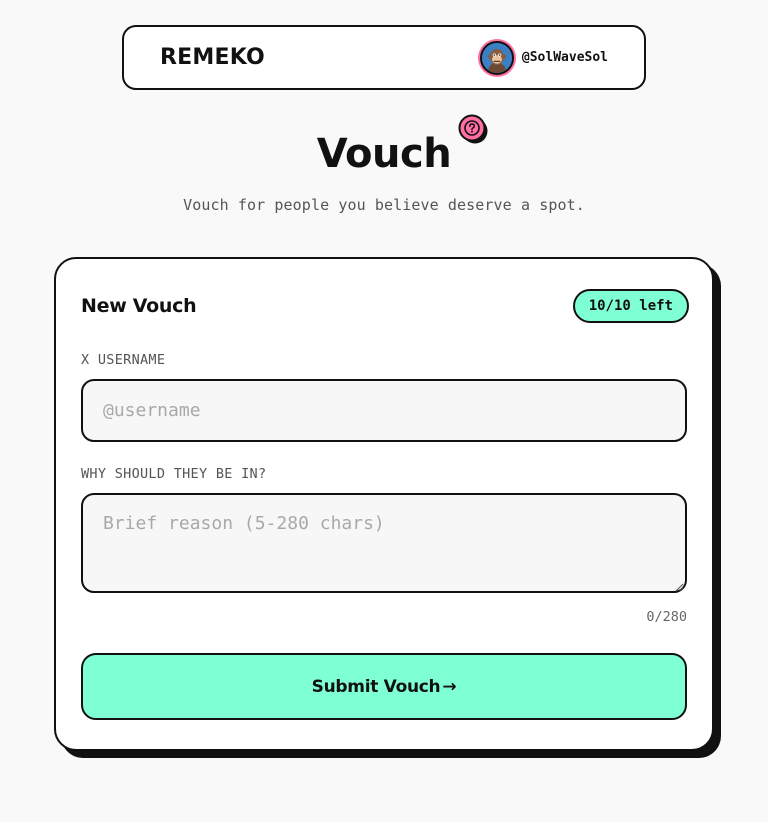  I want to click on page-heading: Vouch, so click(384, 154).